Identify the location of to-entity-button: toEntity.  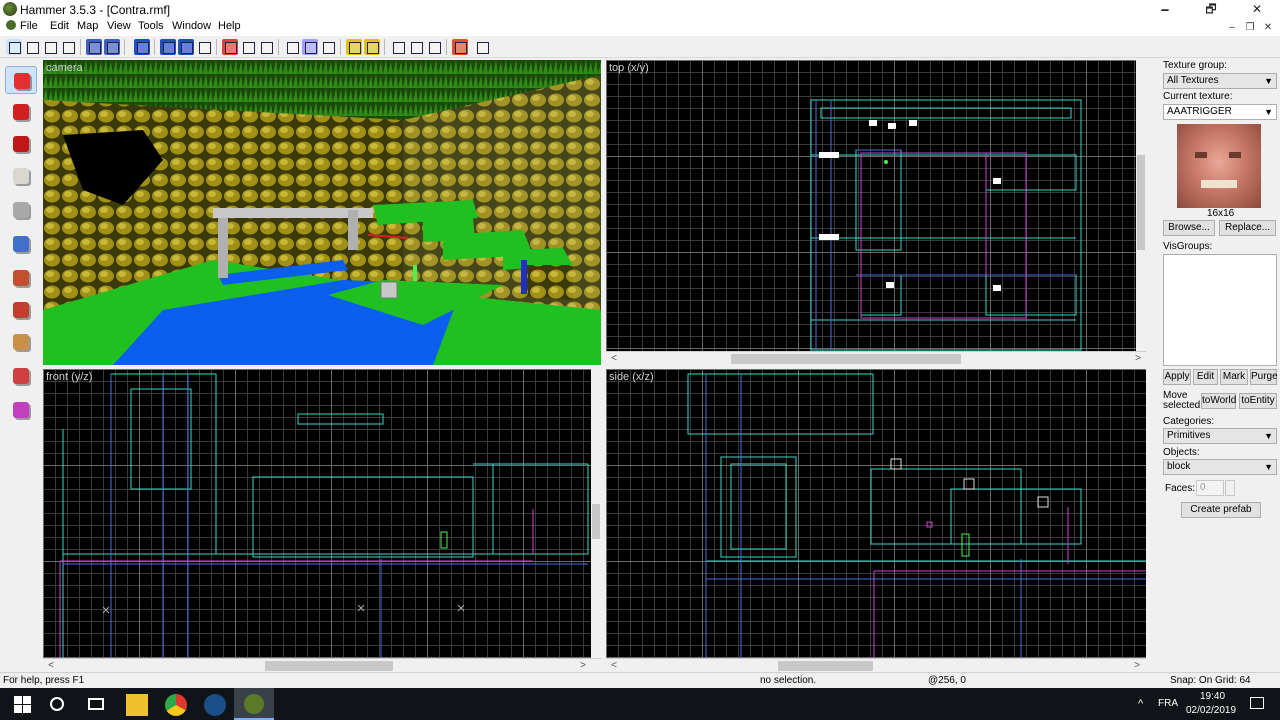
(1258, 401).